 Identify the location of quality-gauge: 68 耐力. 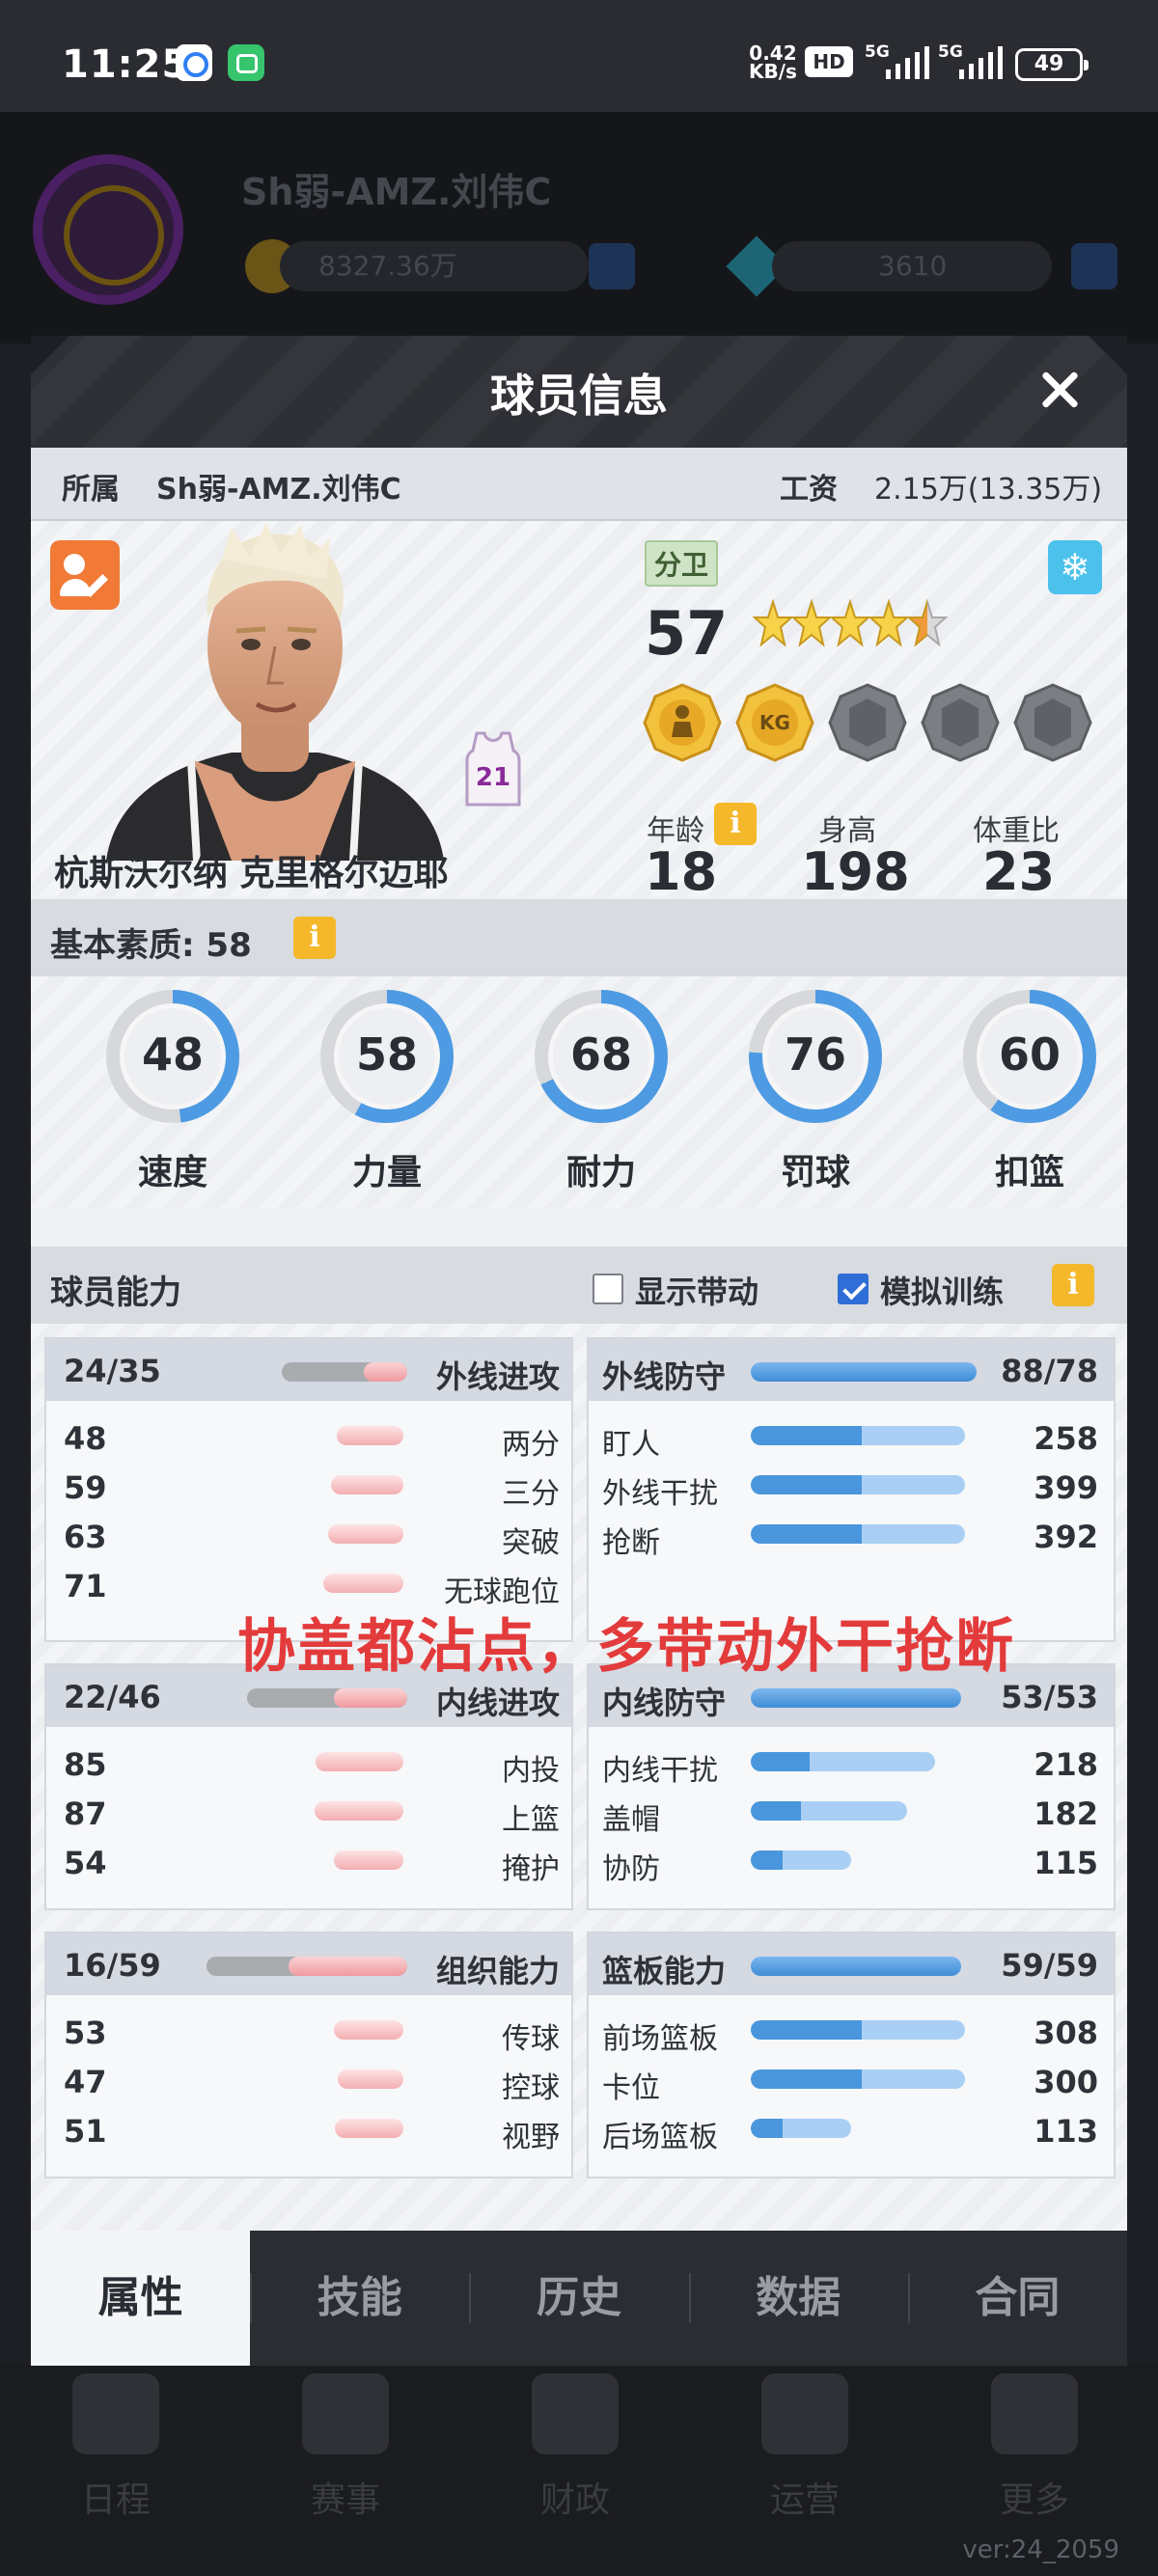
(601, 1089).